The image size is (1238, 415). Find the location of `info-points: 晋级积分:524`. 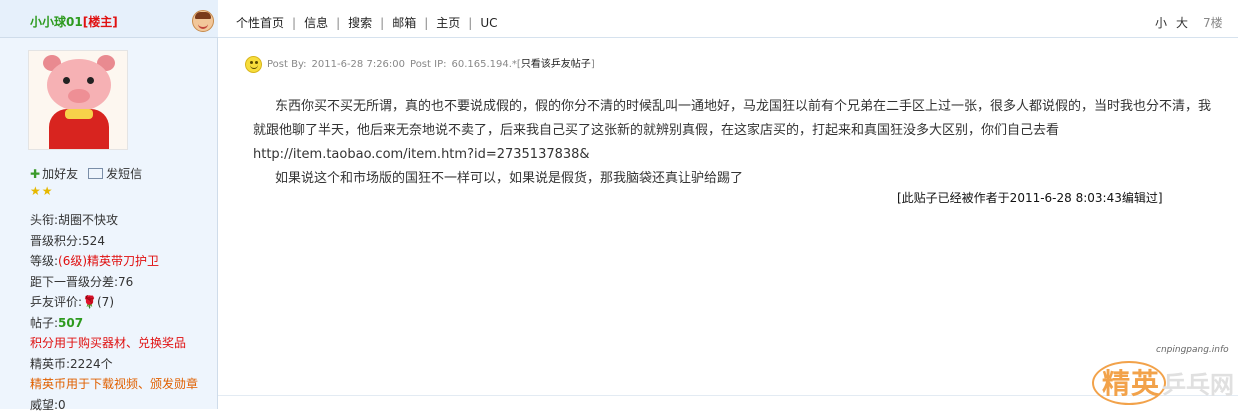

info-points: 晋级积分:524 is located at coordinates (114, 241).